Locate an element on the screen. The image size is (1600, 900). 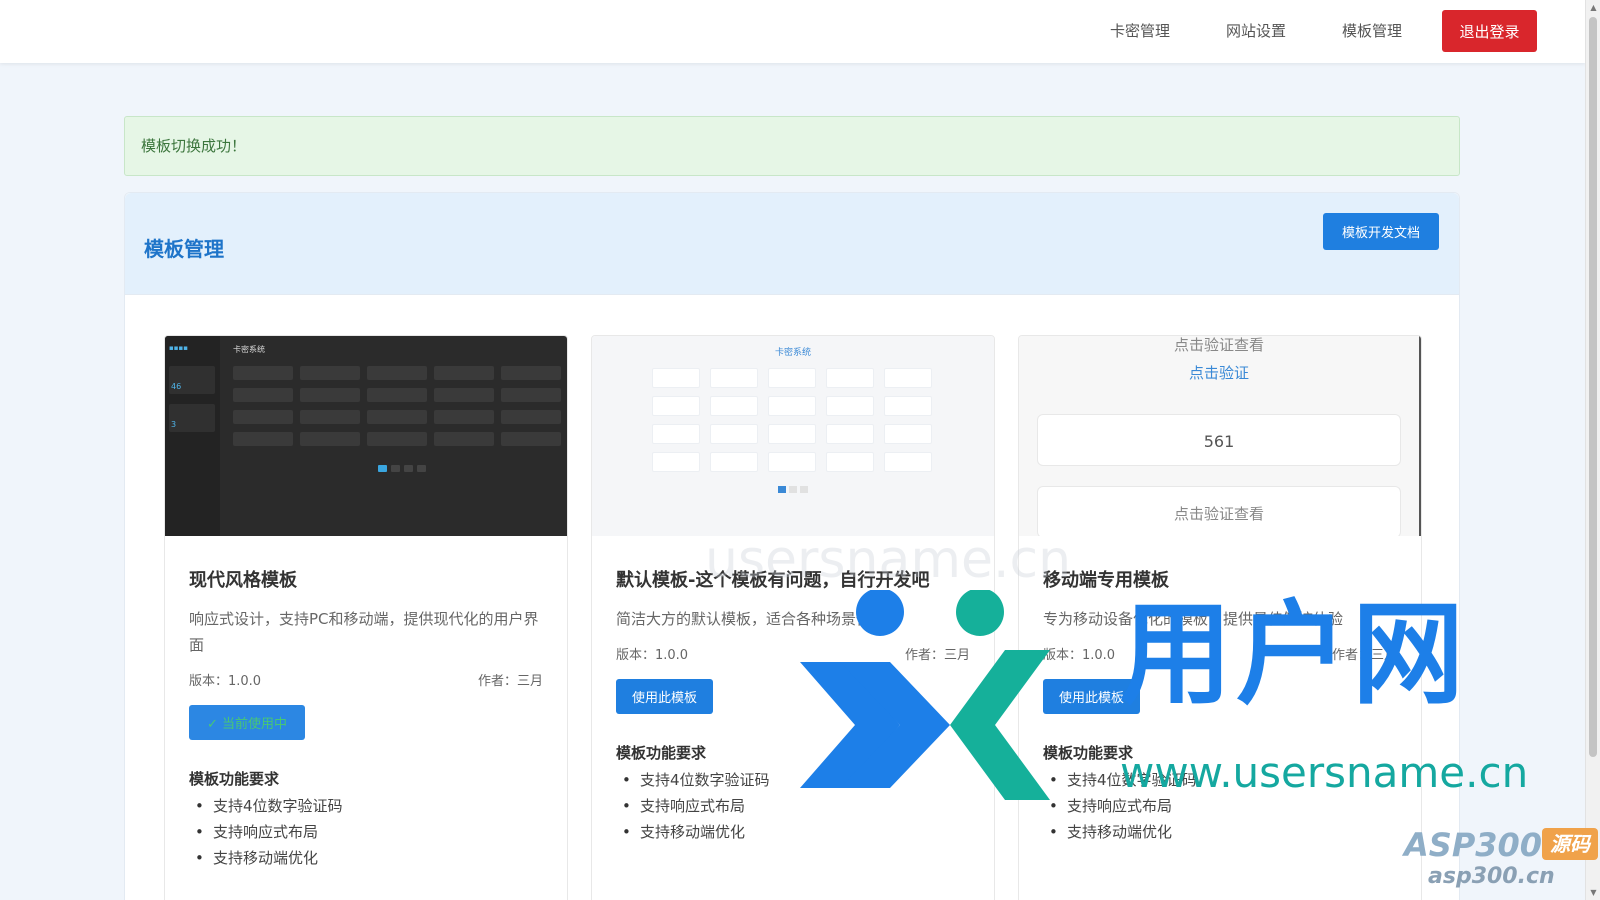
panel-header: 模板管理 模板开发文档 is located at coordinates (792, 244).